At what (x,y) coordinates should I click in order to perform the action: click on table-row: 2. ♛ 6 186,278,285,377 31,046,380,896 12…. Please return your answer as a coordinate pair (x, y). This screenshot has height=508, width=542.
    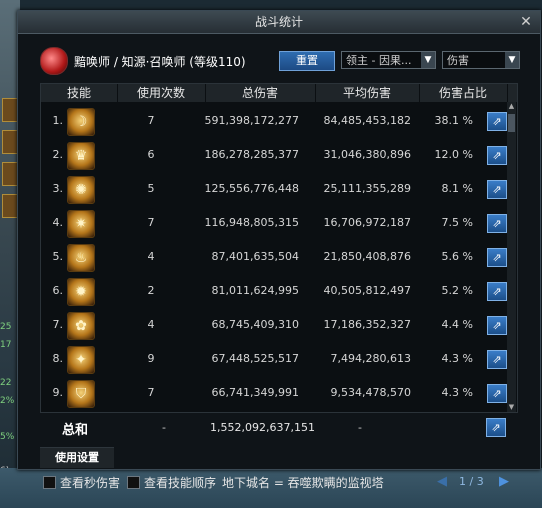
    Looking at the image, I should click on (279, 155).